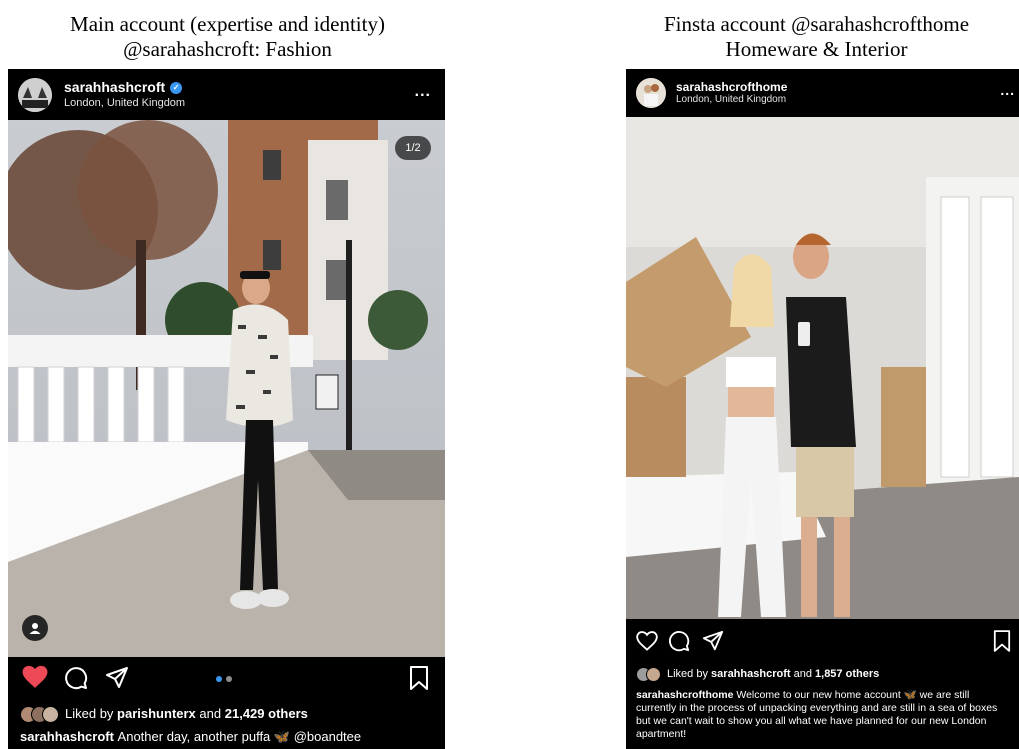 The height and width of the screenshot is (749, 1019). Describe the element at coordinates (816, 49) in the screenshot. I see `right-caption-line2: Homeware & Interior` at that location.